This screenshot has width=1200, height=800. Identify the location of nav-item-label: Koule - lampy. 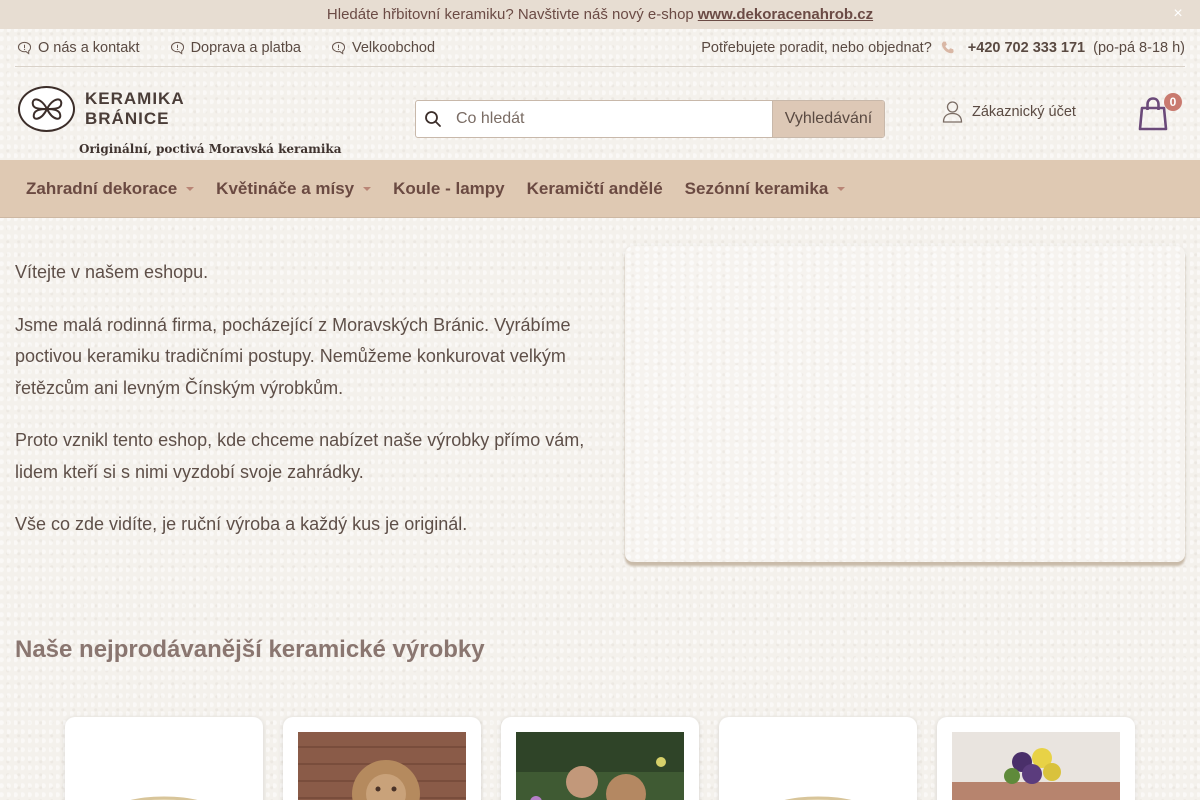
(449, 188).